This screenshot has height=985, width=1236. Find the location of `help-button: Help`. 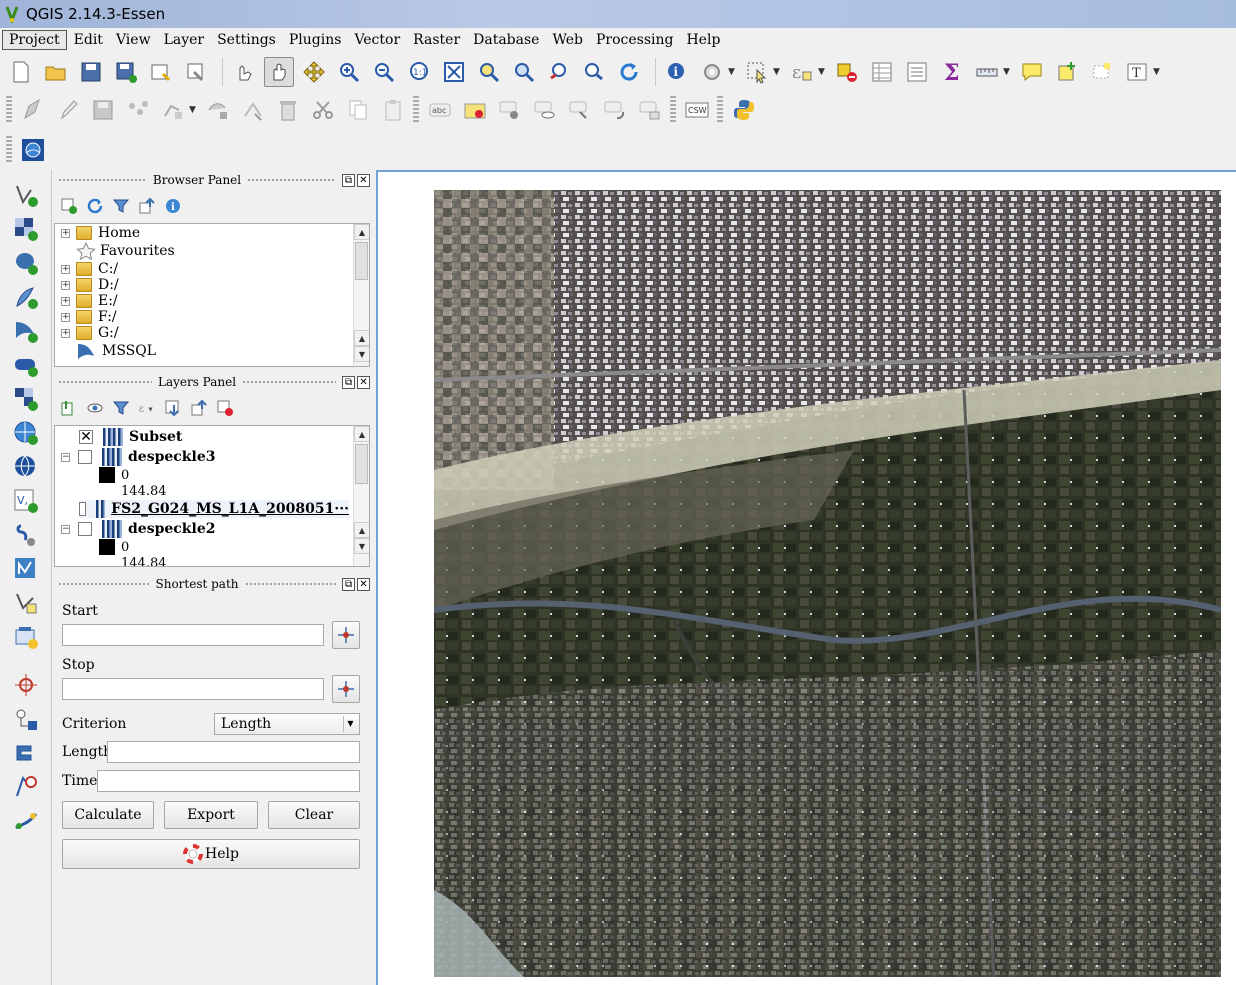

help-button: Help is located at coordinates (211, 854).